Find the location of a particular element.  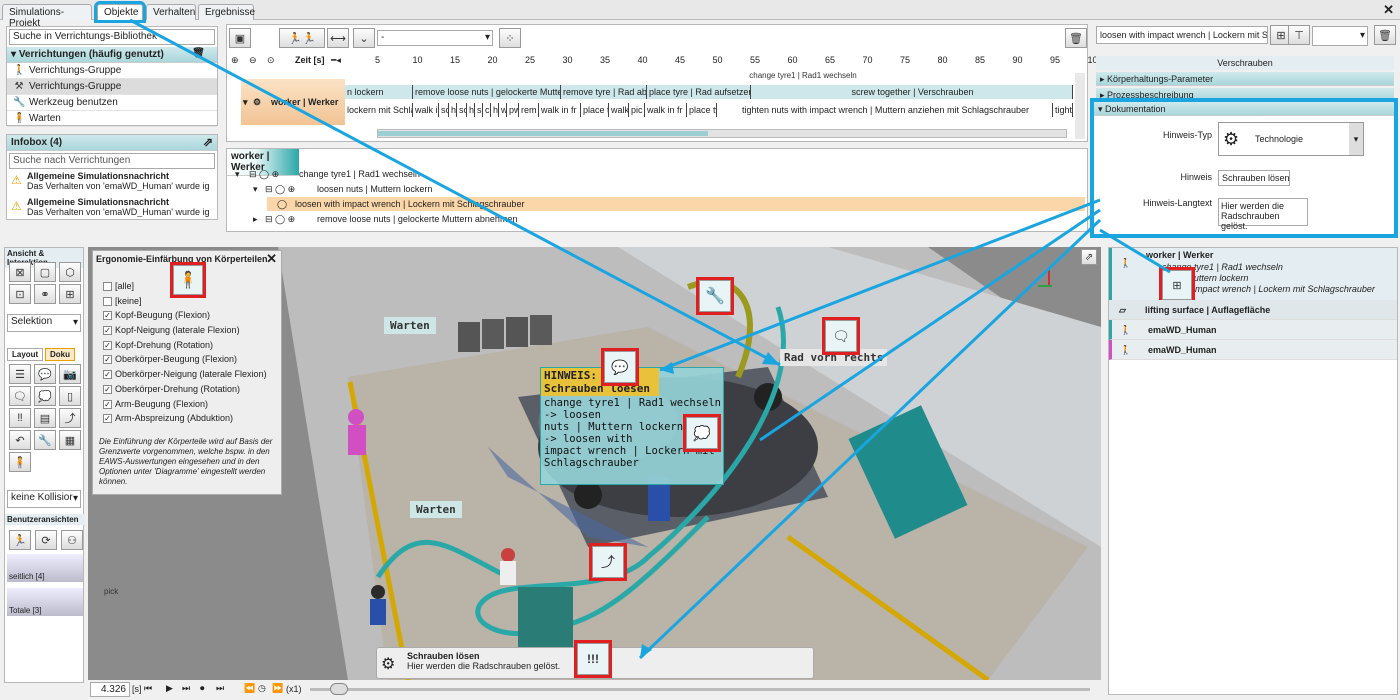

tab-simulations-projekt: Simulations-Projekt is located at coordinates (47, 16).